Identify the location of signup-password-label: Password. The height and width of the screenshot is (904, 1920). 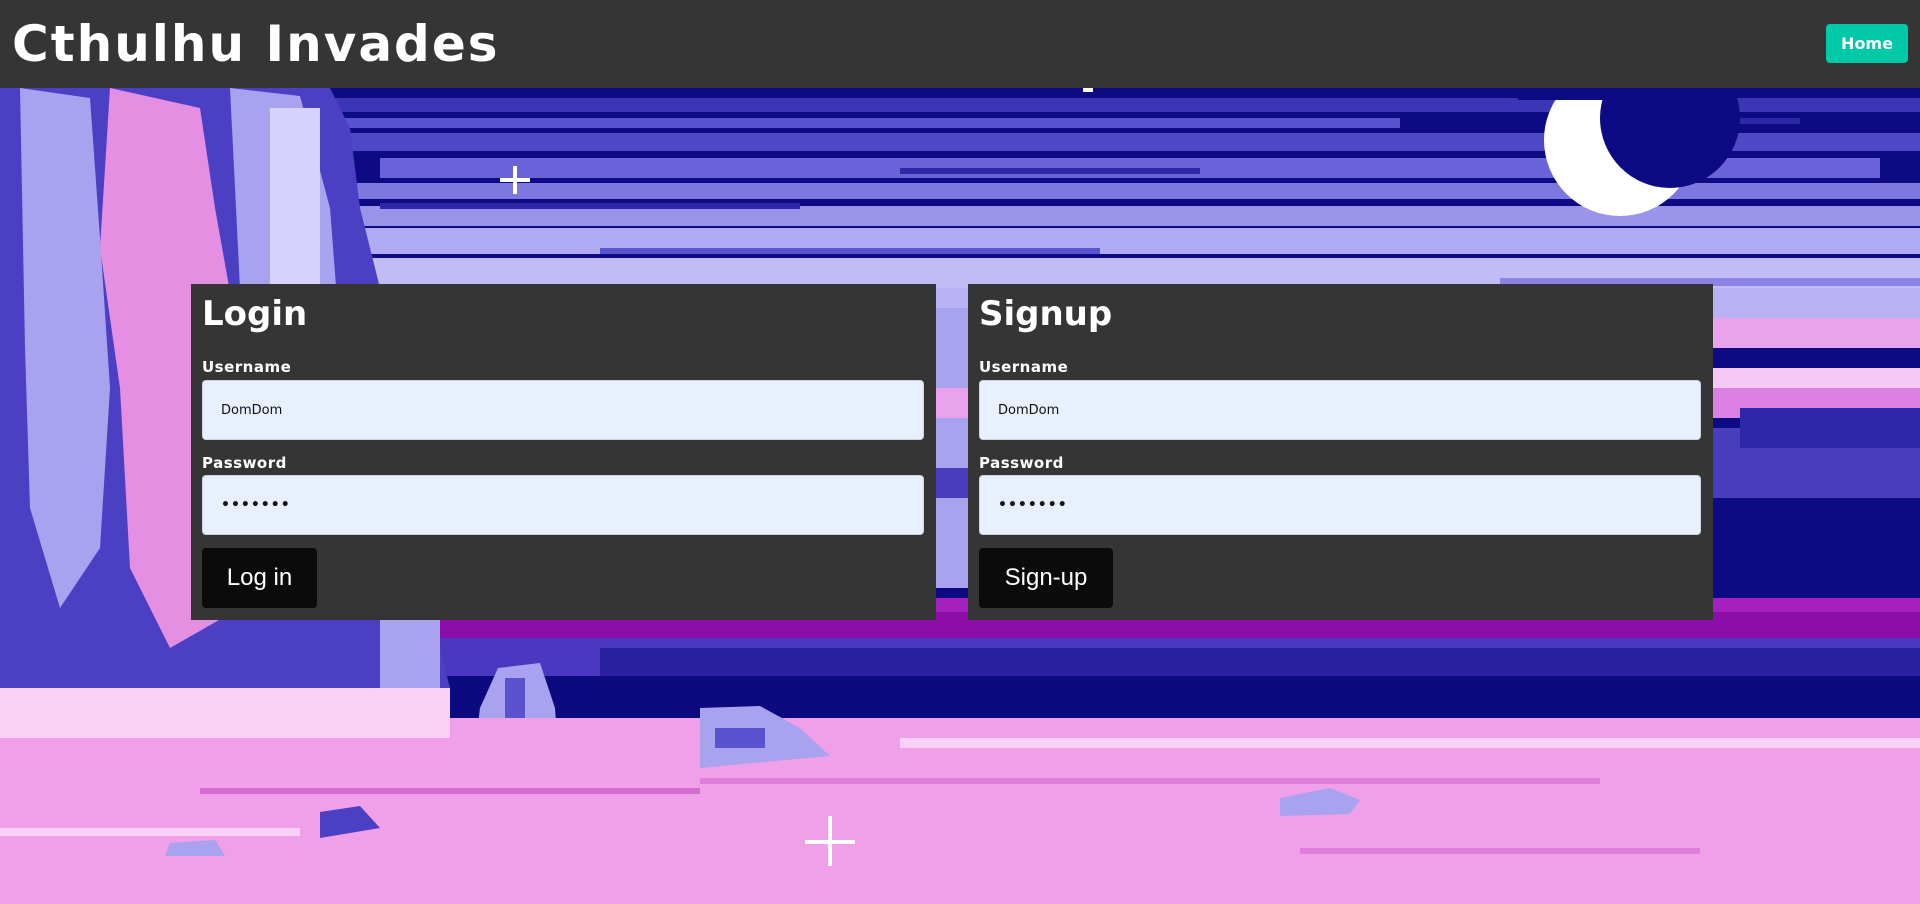
(1021, 463).